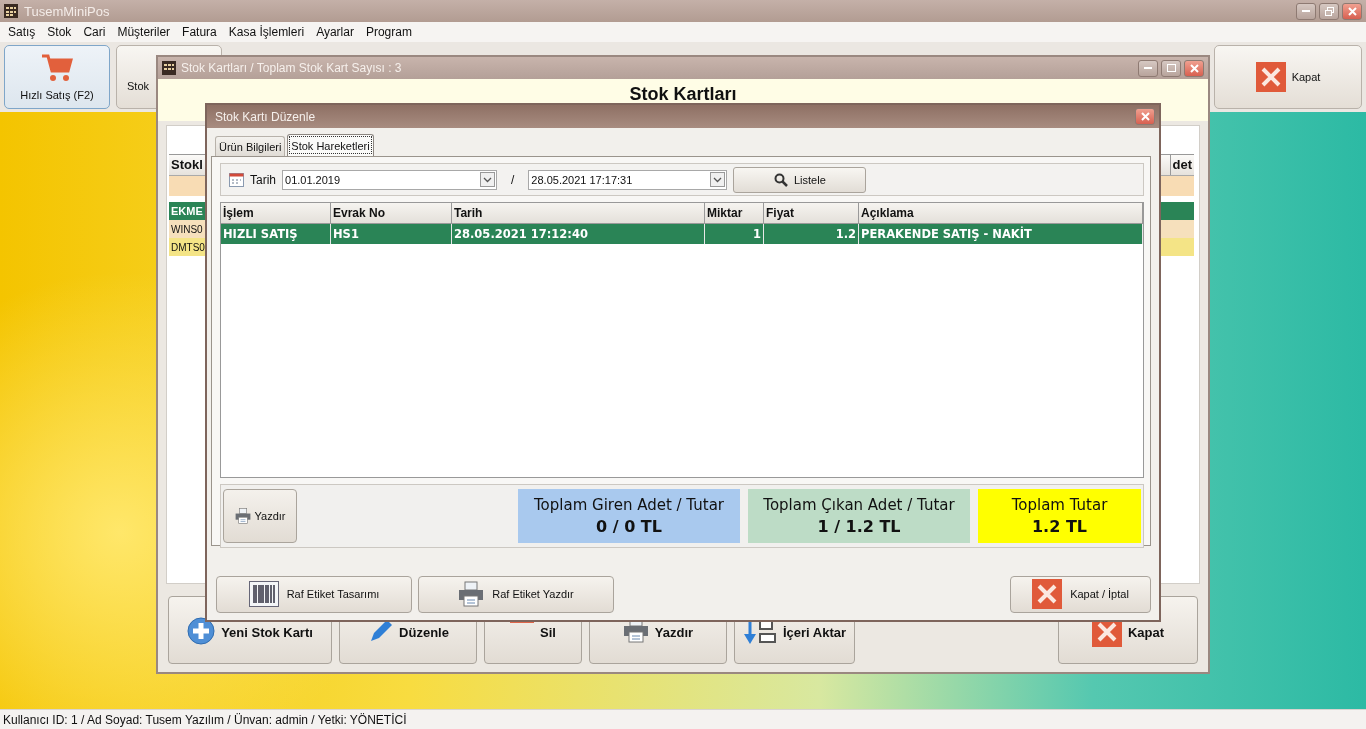 This screenshot has height=729, width=1366. I want to click on window-title: TusemMiniPos, so click(67, 11).